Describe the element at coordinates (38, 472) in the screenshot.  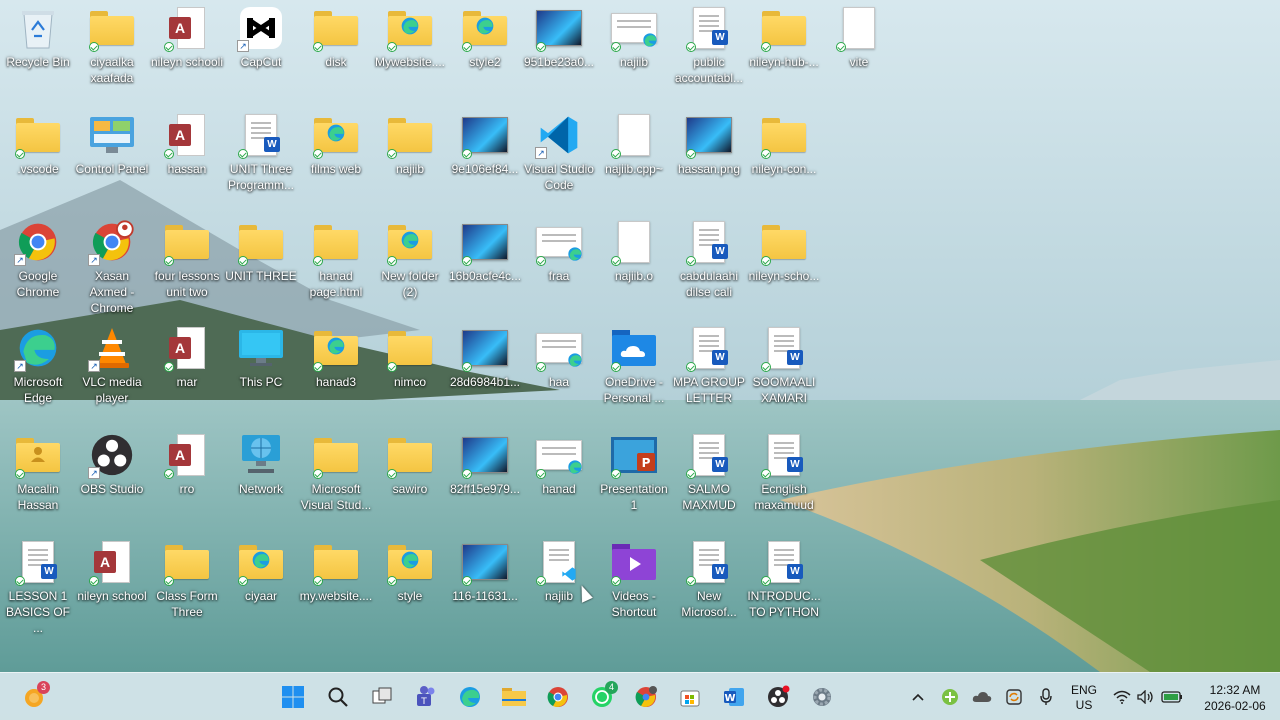
I see `desktop-icon: Macalin Hassan` at that location.